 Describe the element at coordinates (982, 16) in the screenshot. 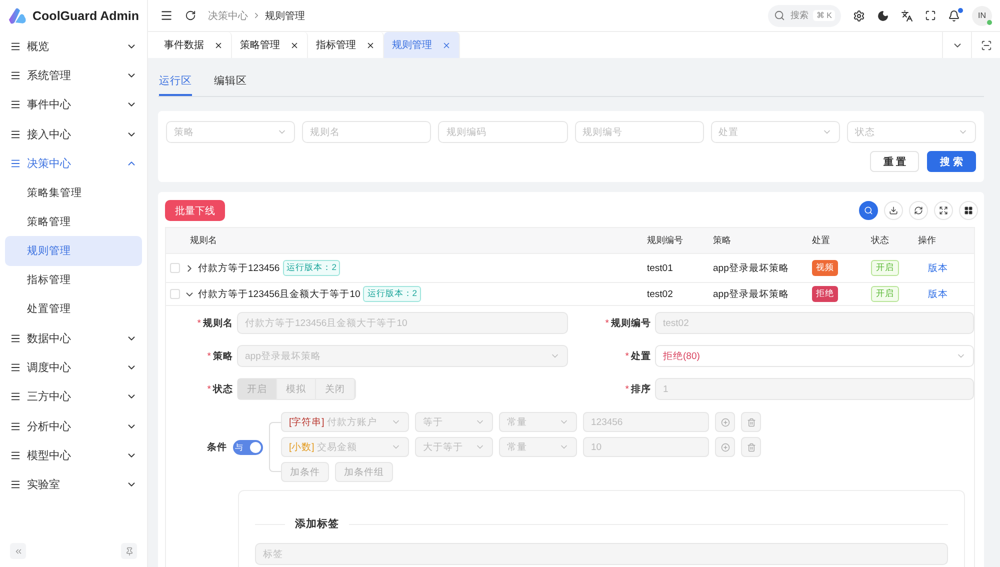

I see `user-avatar: IN` at that location.